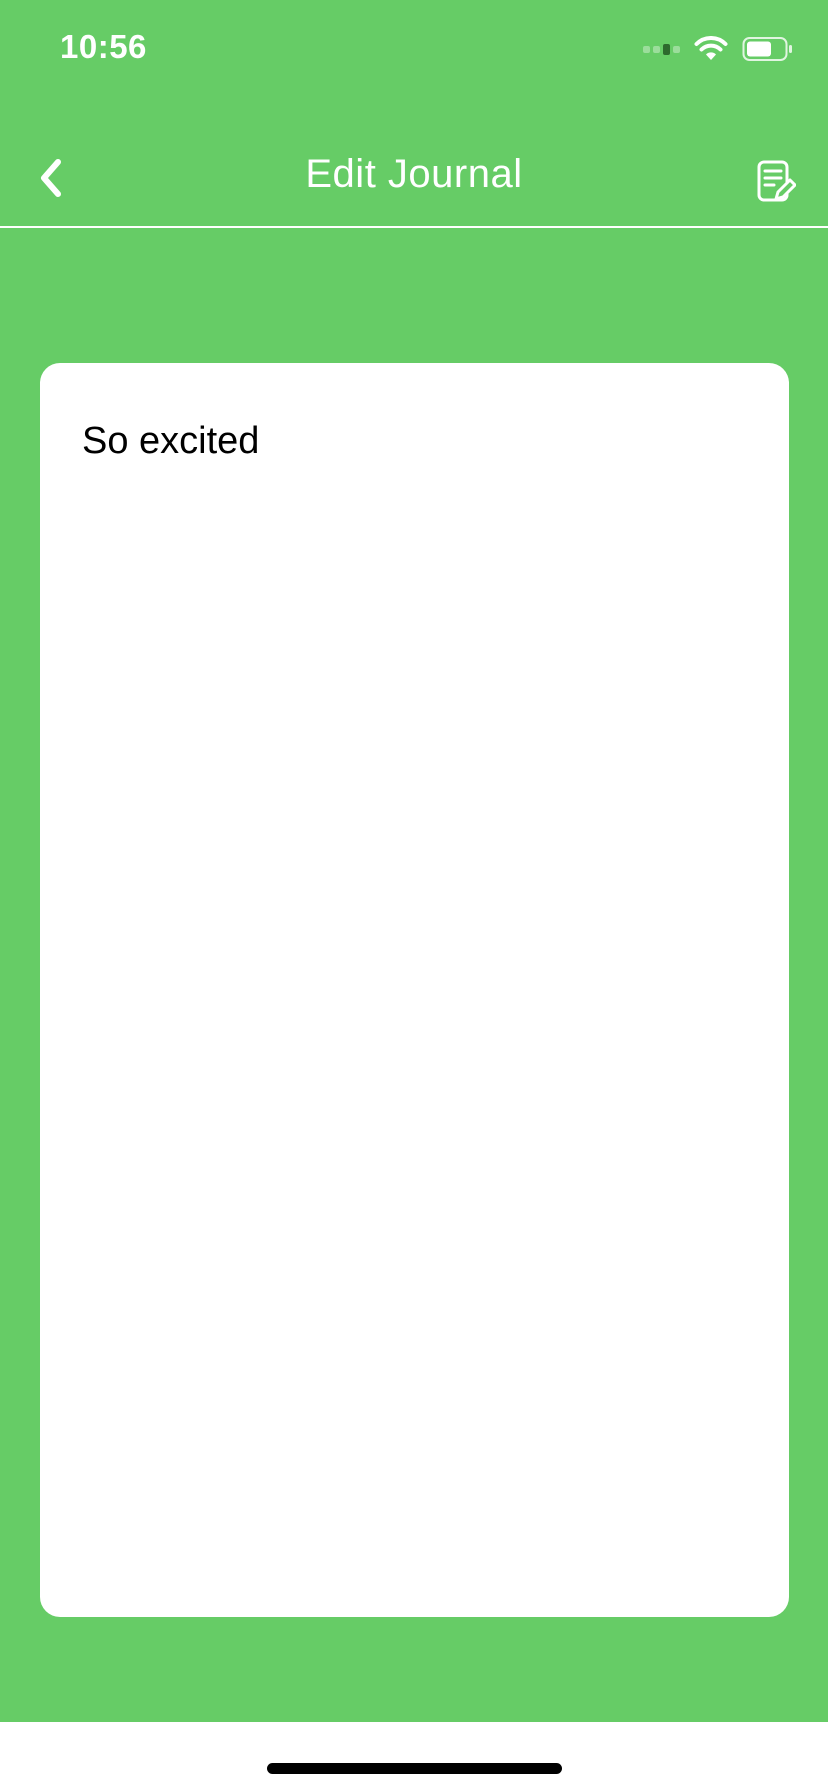  What do you see at coordinates (414, 442) in the screenshot?
I see `journal-text: So excited` at bounding box center [414, 442].